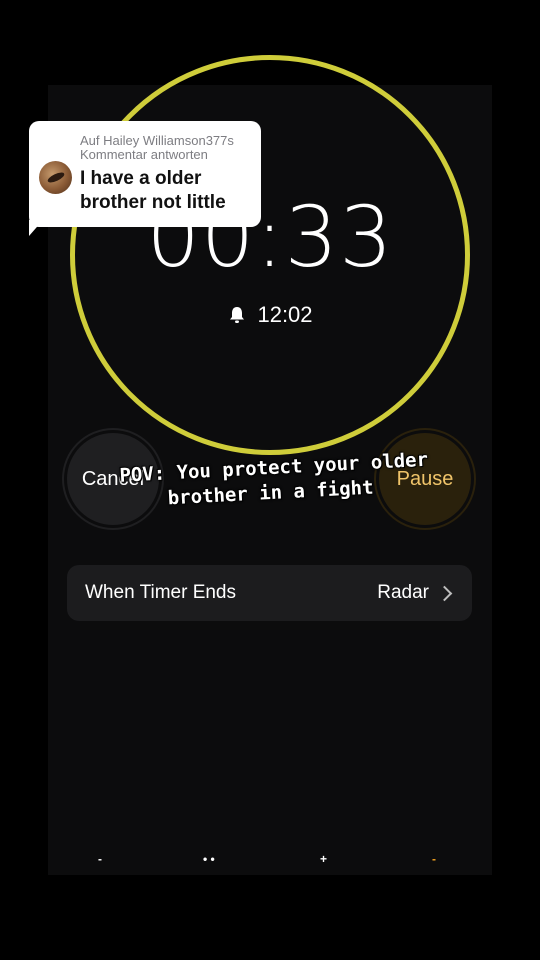 This screenshot has width=540, height=960. What do you see at coordinates (153, 191) in the screenshot?
I see `reply-comment: I have a older brother not little` at bounding box center [153, 191].